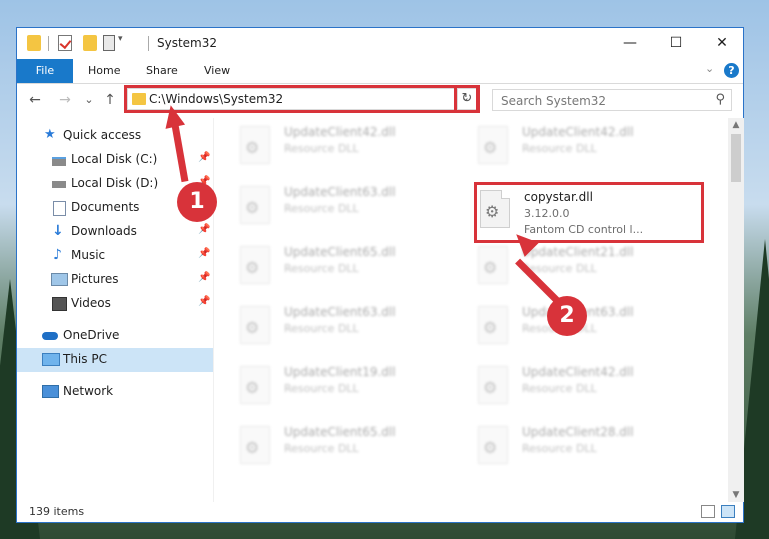 The height and width of the screenshot is (539, 769). What do you see at coordinates (676, 43) in the screenshot?
I see `maximize-button: ☐` at bounding box center [676, 43].